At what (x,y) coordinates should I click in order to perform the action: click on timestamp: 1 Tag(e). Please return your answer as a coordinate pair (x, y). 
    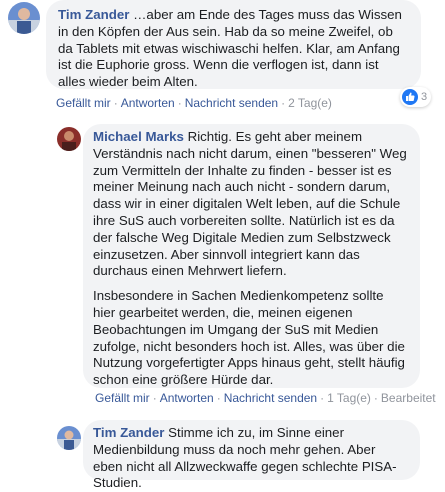
    Looking at the image, I should click on (349, 398).